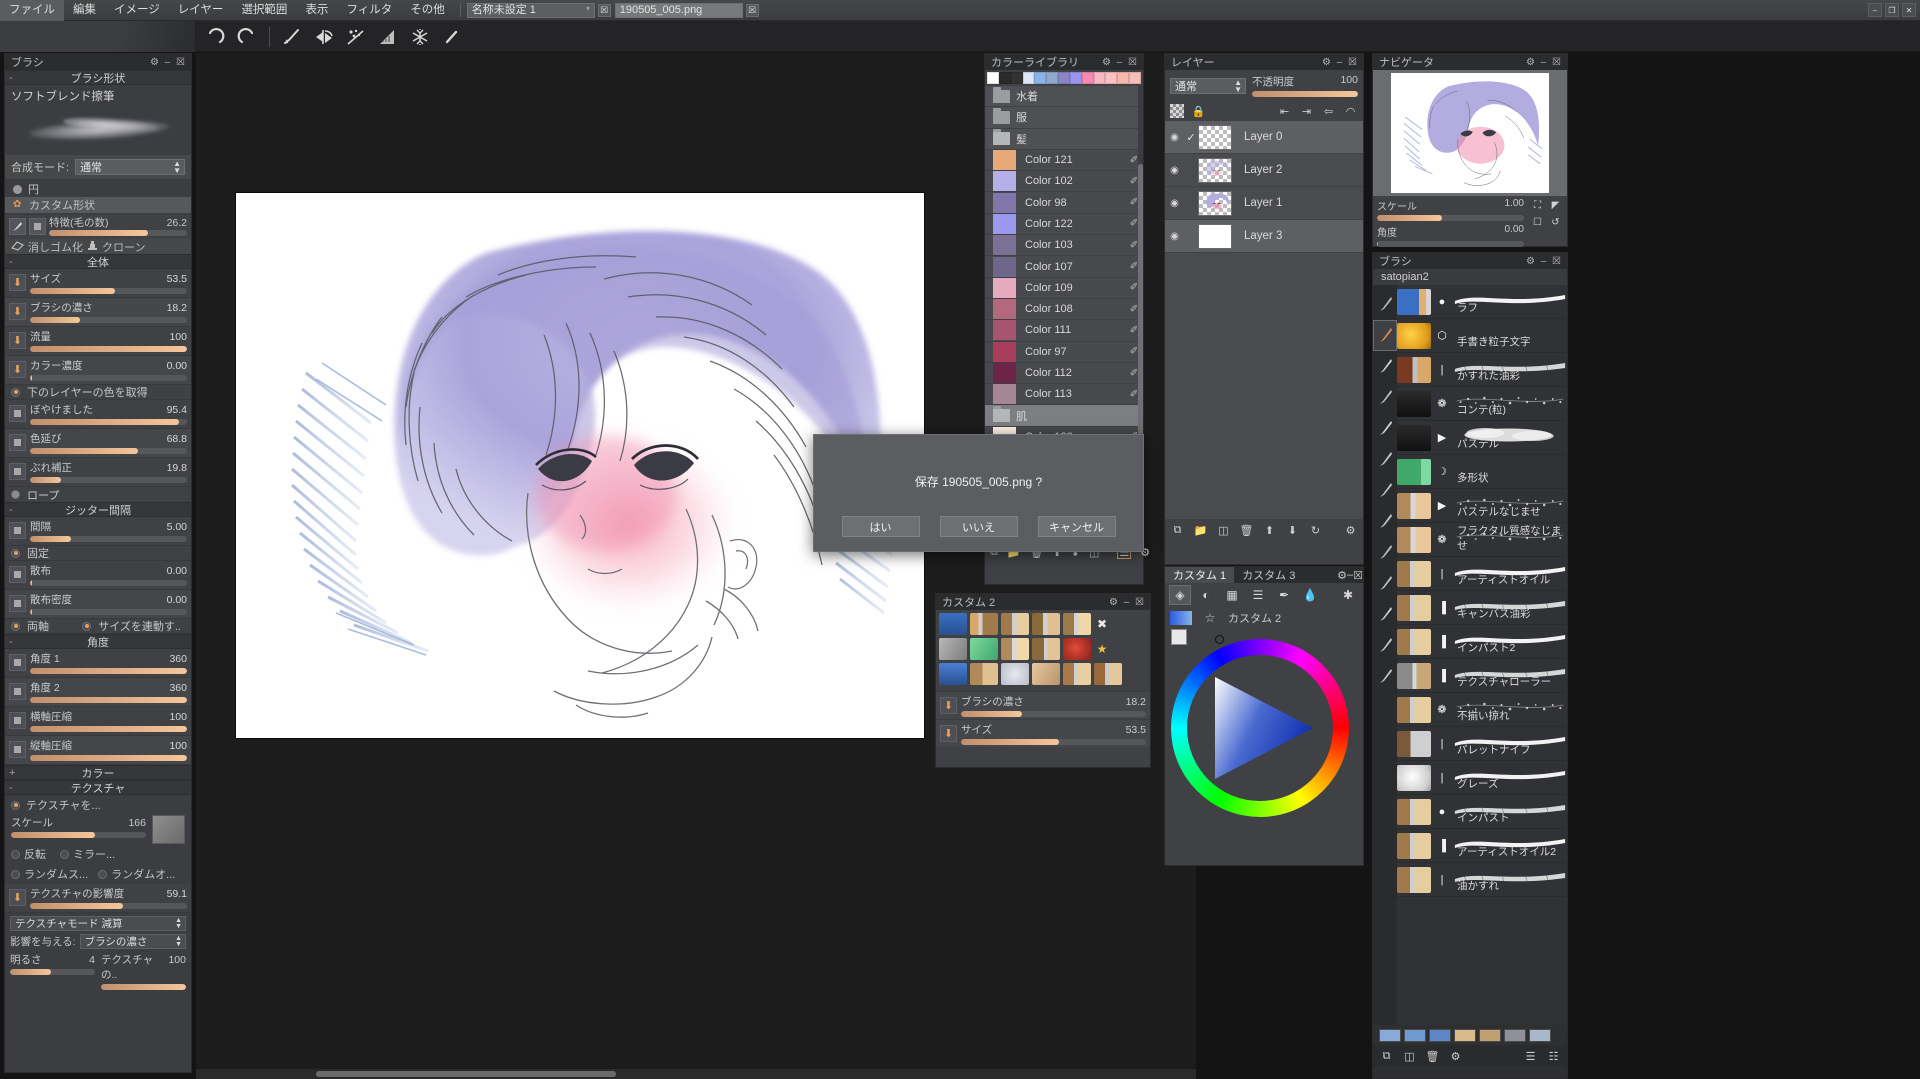 Image resolution: width=1920 pixels, height=1079 pixels. Describe the element at coordinates (98, 205) in the screenshot. I see `shape-option-1: ✿ カスタム形状` at that location.